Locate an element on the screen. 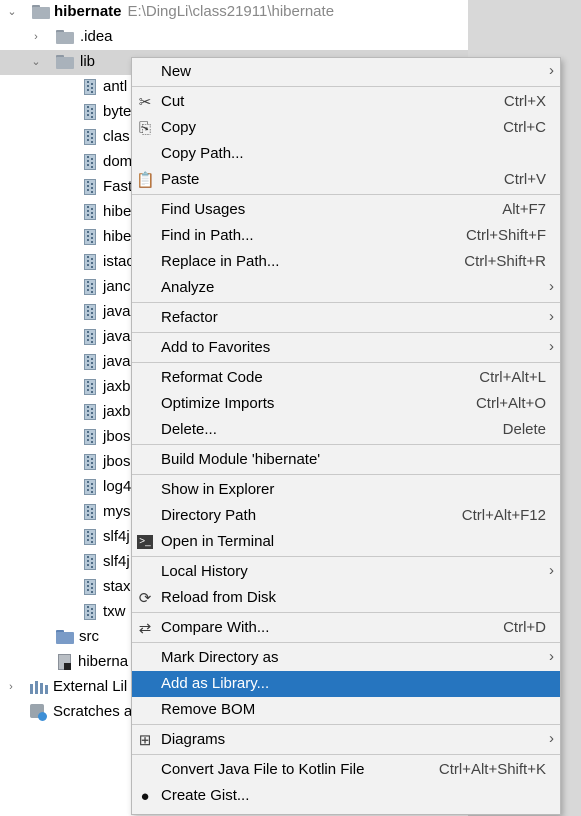  menu-item-local-history: Local History › is located at coordinates (346, 572).